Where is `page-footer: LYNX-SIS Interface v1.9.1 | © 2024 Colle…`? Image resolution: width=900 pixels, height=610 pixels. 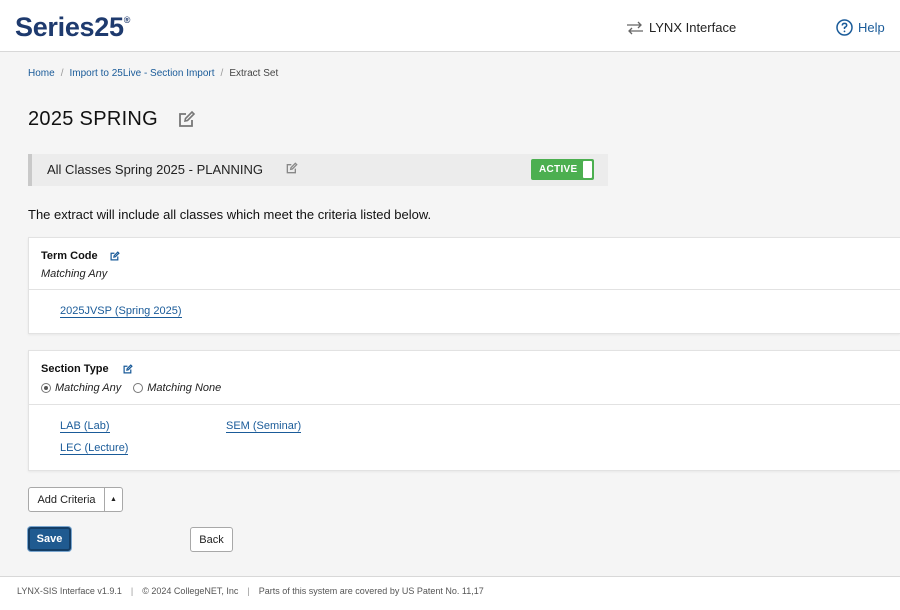
page-footer: LYNX-SIS Interface v1.9.1 | © 2024 Colle… is located at coordinates (450, 593).